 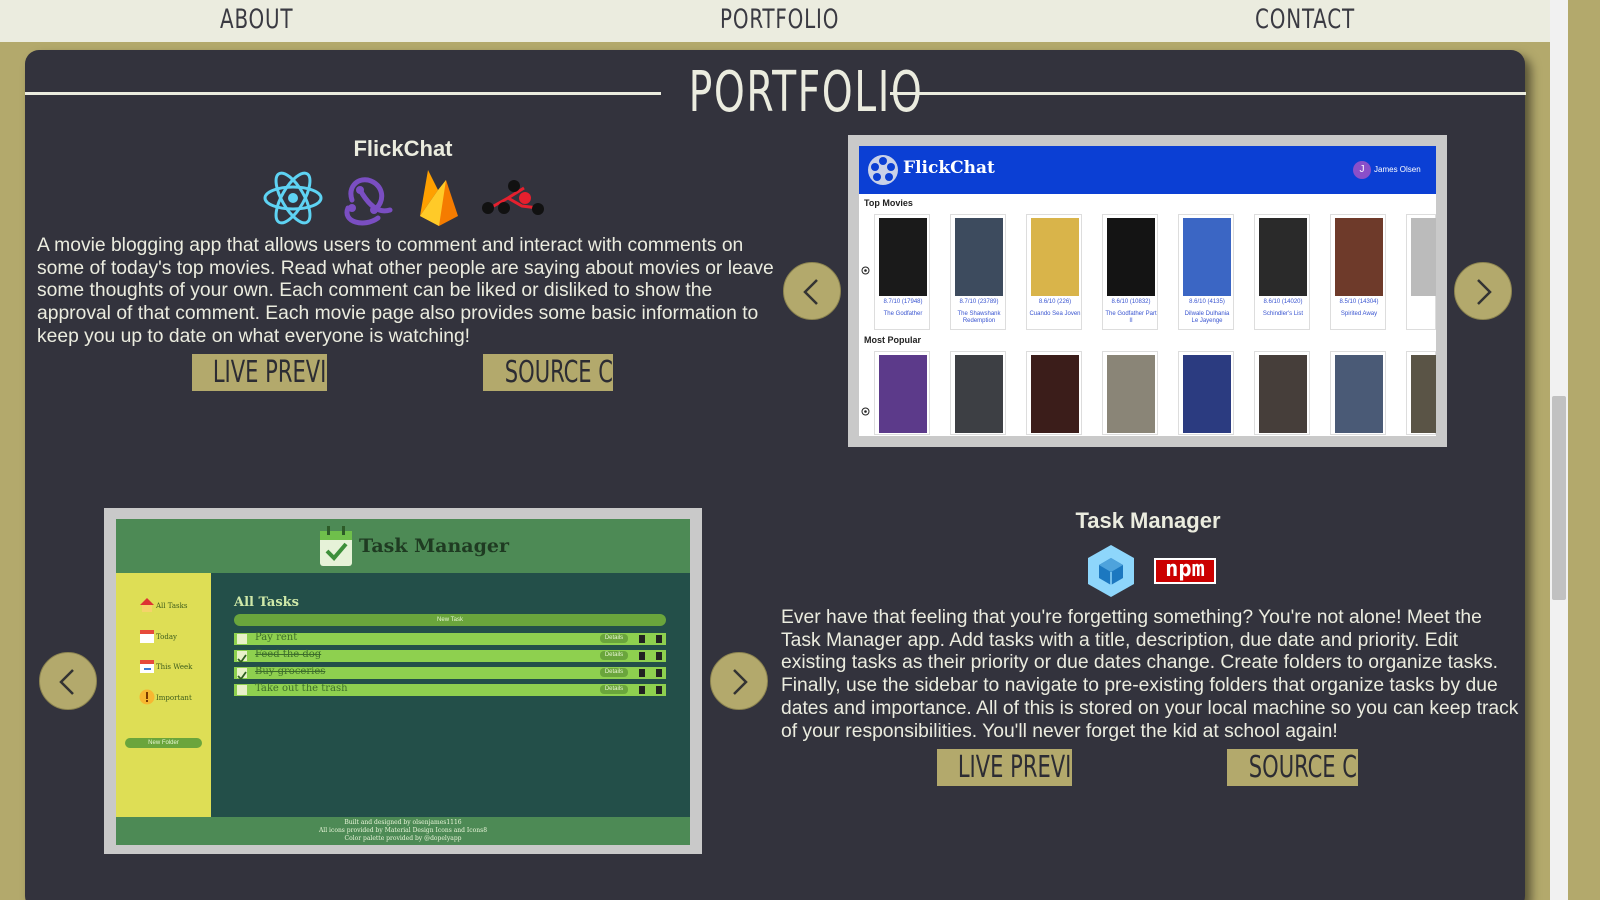 What do you see at coordinates (779, 19) in the screenshot?
I see `nav-portfolio-link: PORTFOLIO` at bounding box center [779, 19].